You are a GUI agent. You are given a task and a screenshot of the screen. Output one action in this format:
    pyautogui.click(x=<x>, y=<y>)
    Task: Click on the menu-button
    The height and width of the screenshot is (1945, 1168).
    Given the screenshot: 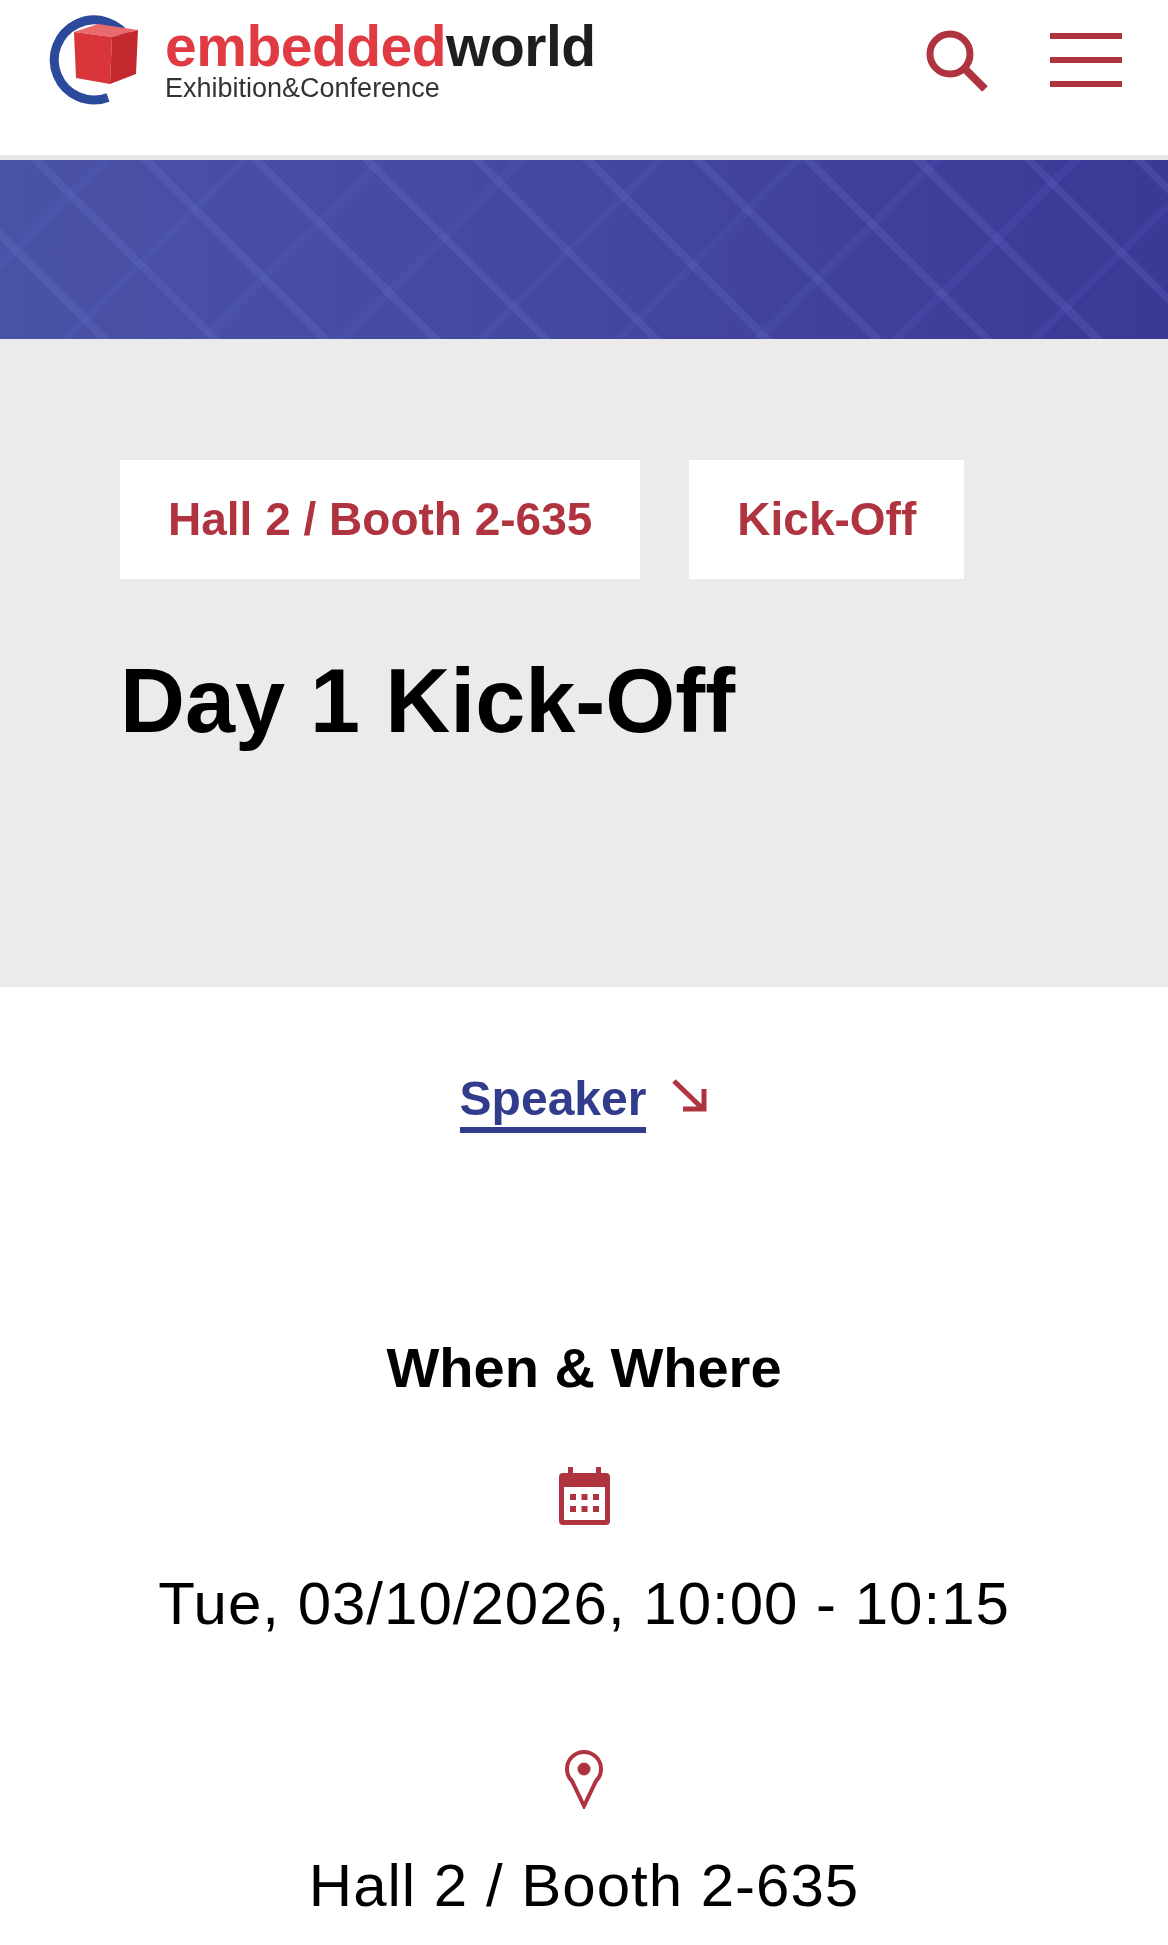 What is the action you would take?
    pyautogui.click(x=1086, y=60)
    